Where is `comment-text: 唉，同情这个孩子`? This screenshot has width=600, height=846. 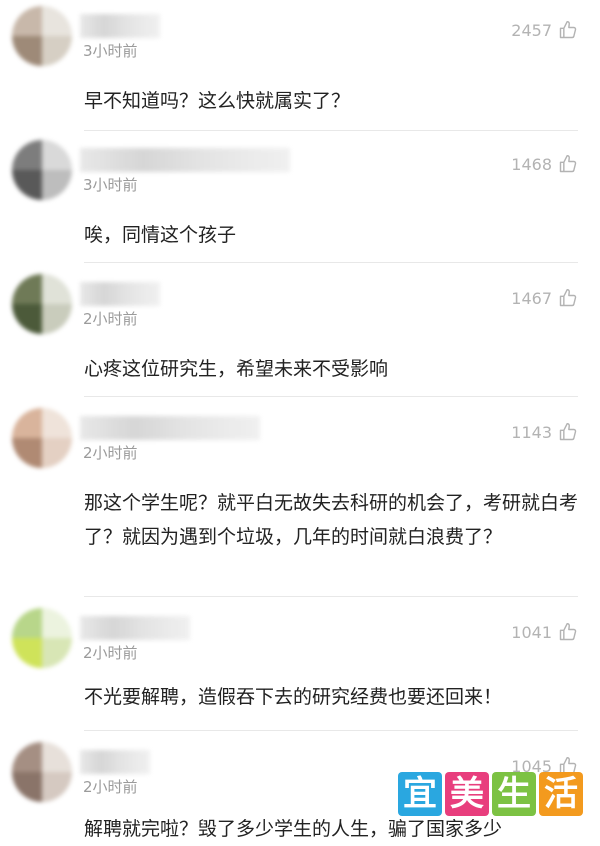 comment-text: 唉，同情这个孩子 is located at coordinates (160, 235).